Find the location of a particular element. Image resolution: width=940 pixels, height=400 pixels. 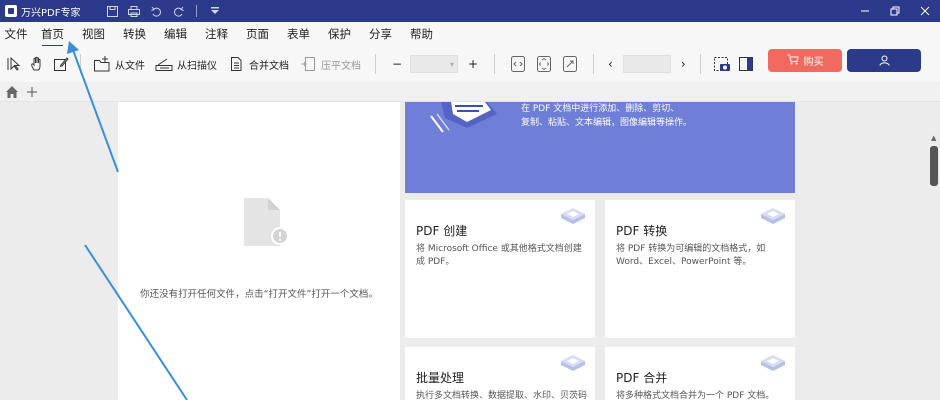

zoom-out-button: − is located at coordinates (397, 64).